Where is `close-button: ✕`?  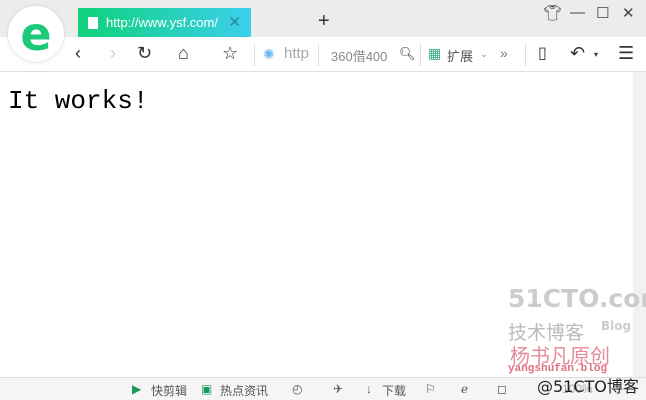 close-button: ✕ is located at coordinates (628, 13).